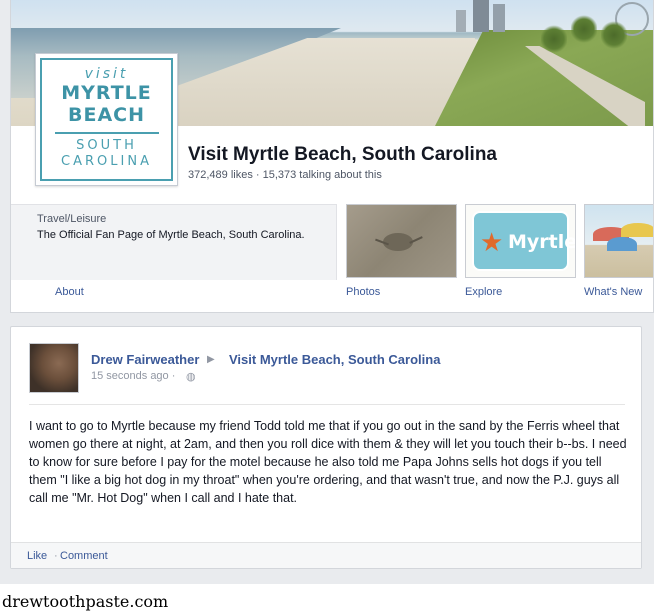  What do you see at coordinates (401, 241) in the screenshot?
I see `photos-thumbnail` at bounding box center [401, 241].